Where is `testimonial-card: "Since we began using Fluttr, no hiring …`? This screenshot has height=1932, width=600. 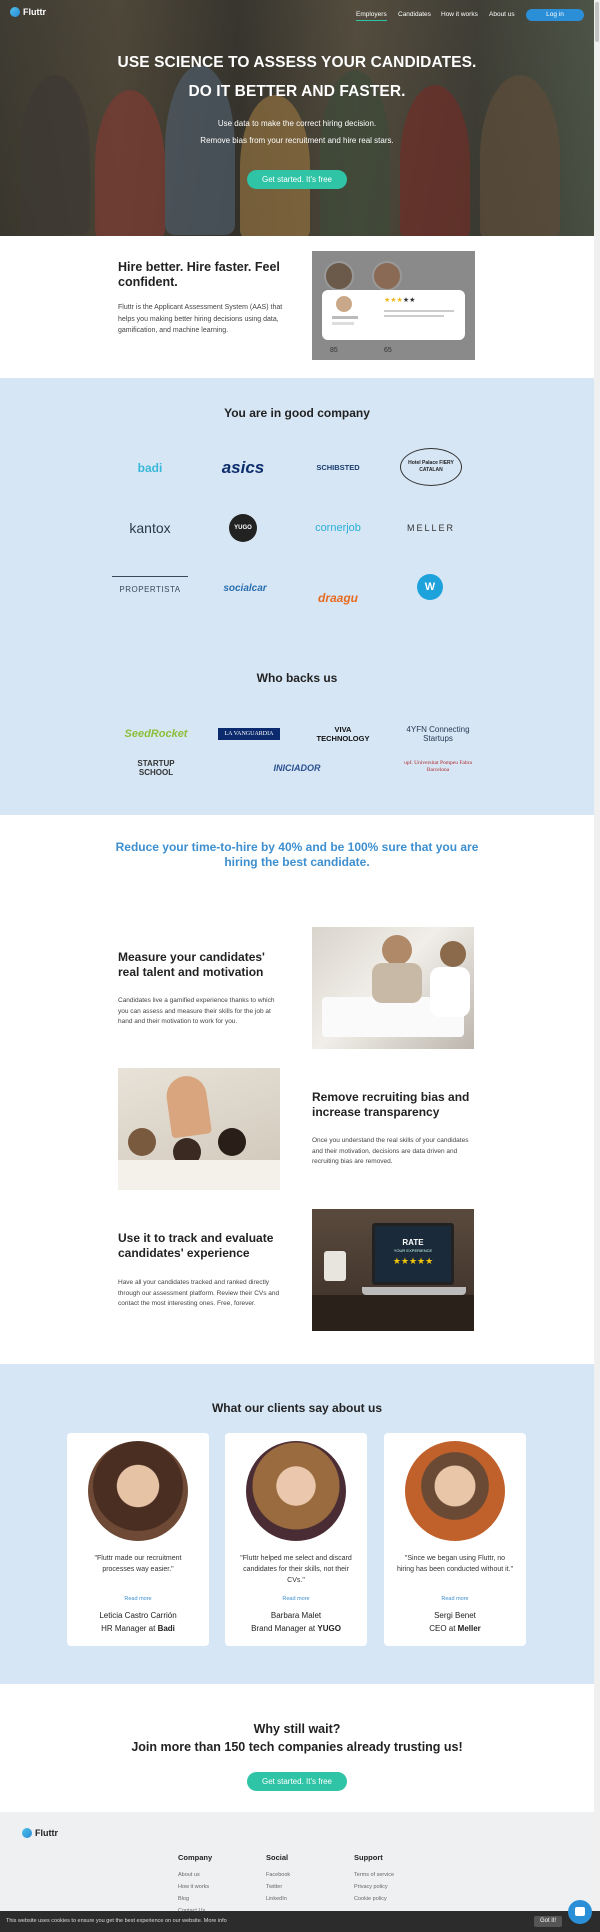 testimonial-card: "Since we began using Fluttr, no hiring … is located at coordinates (455, 1539).